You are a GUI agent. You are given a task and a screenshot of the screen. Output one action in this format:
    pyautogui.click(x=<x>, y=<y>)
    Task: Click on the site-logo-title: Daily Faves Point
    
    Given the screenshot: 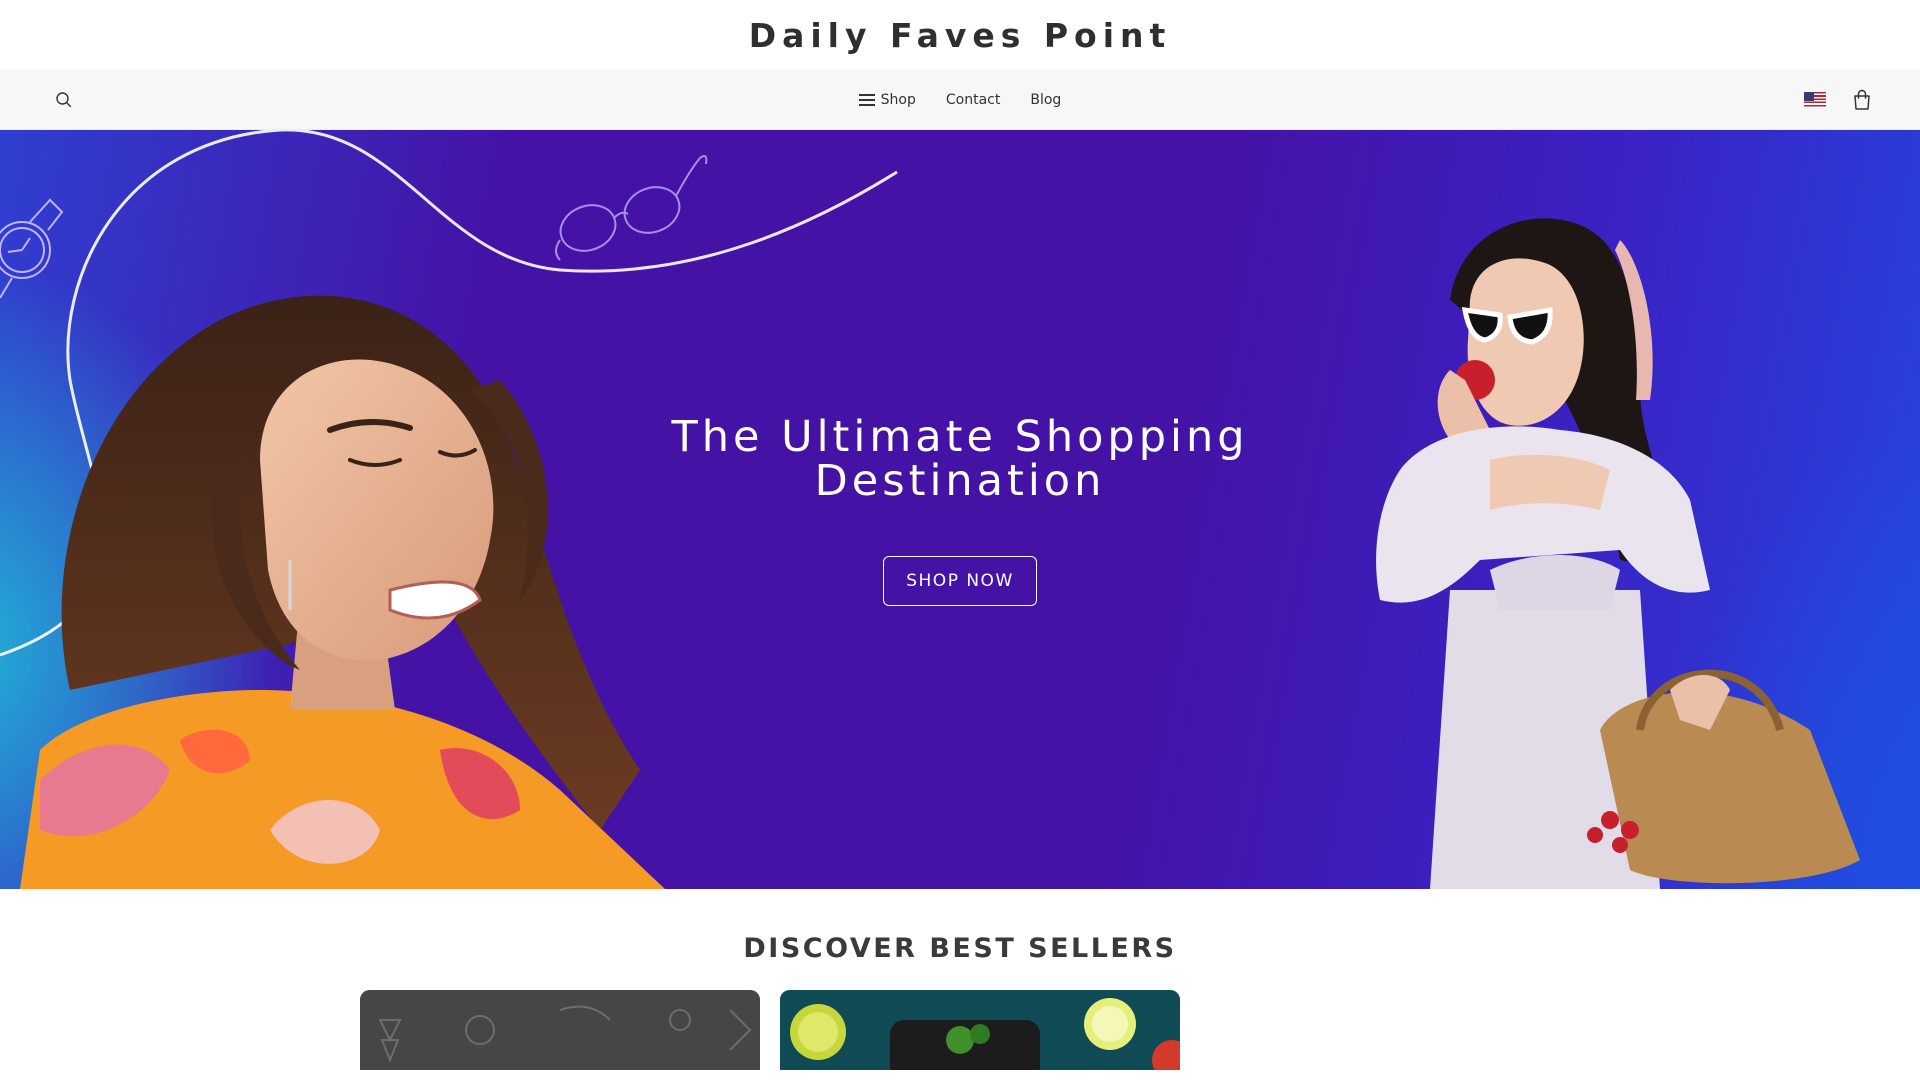 What is the action you would take?
    pyautogui.click(x=960, y=35)
    